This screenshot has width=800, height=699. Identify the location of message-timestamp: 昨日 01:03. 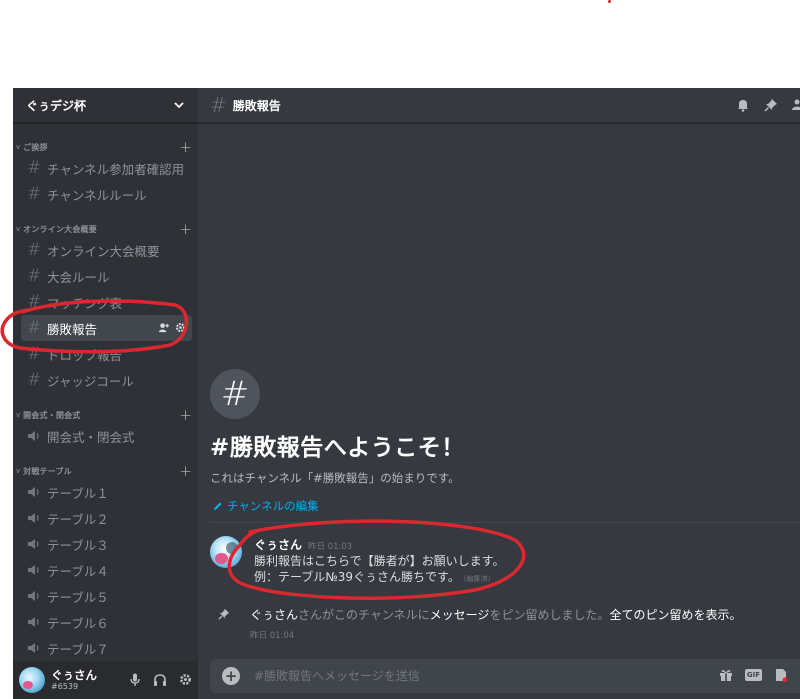
(330, 547).